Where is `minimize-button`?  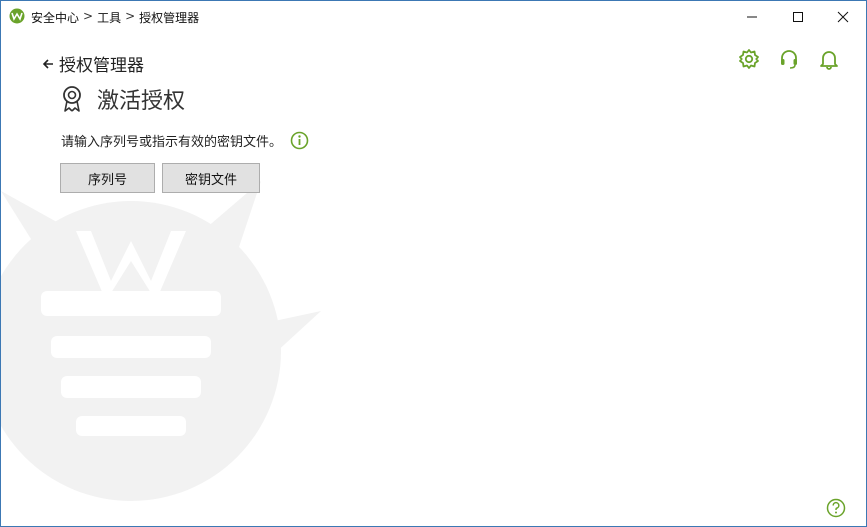
minimize-button is located at coordinates (752, 16).